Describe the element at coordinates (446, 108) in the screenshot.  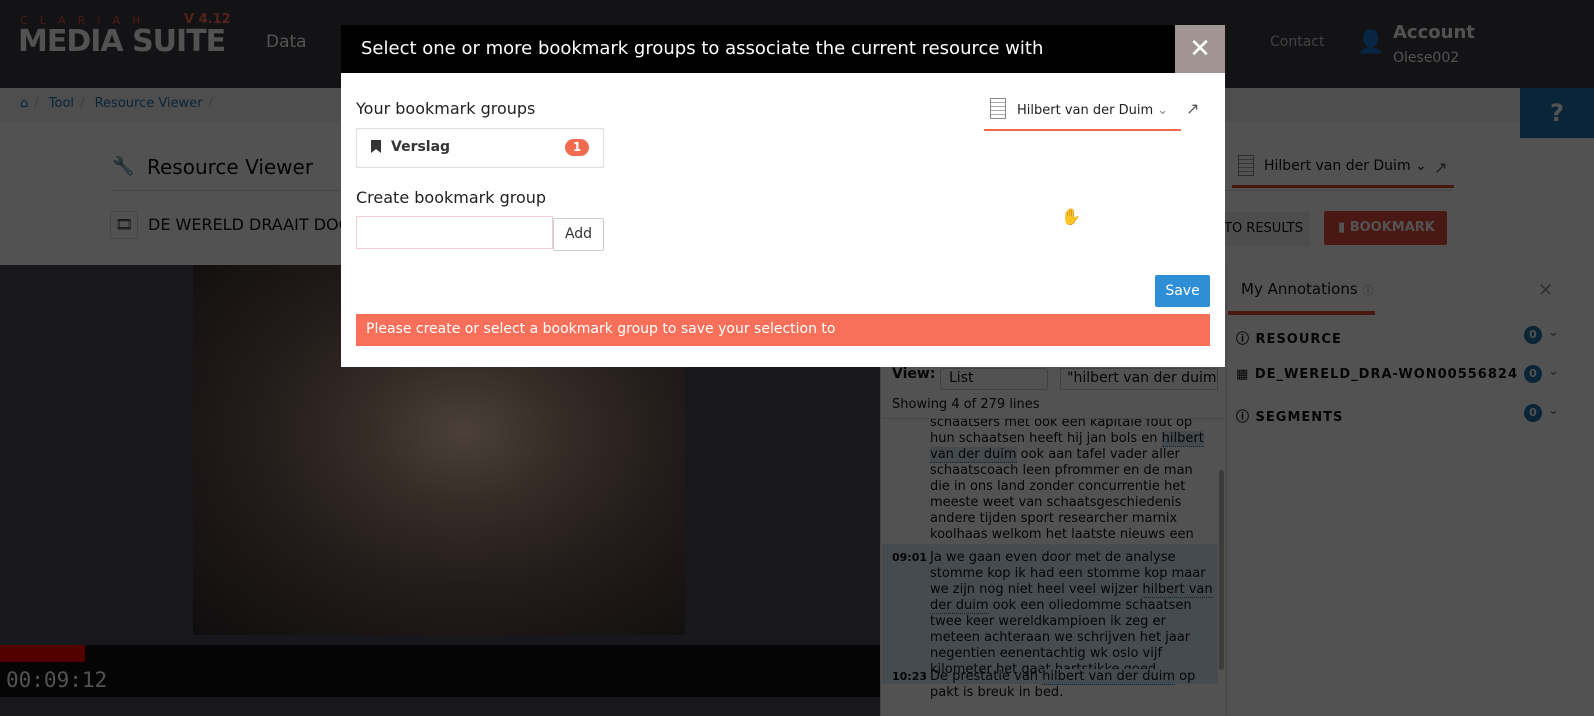
I see `groups-label: Your bookmark groups` at that location.